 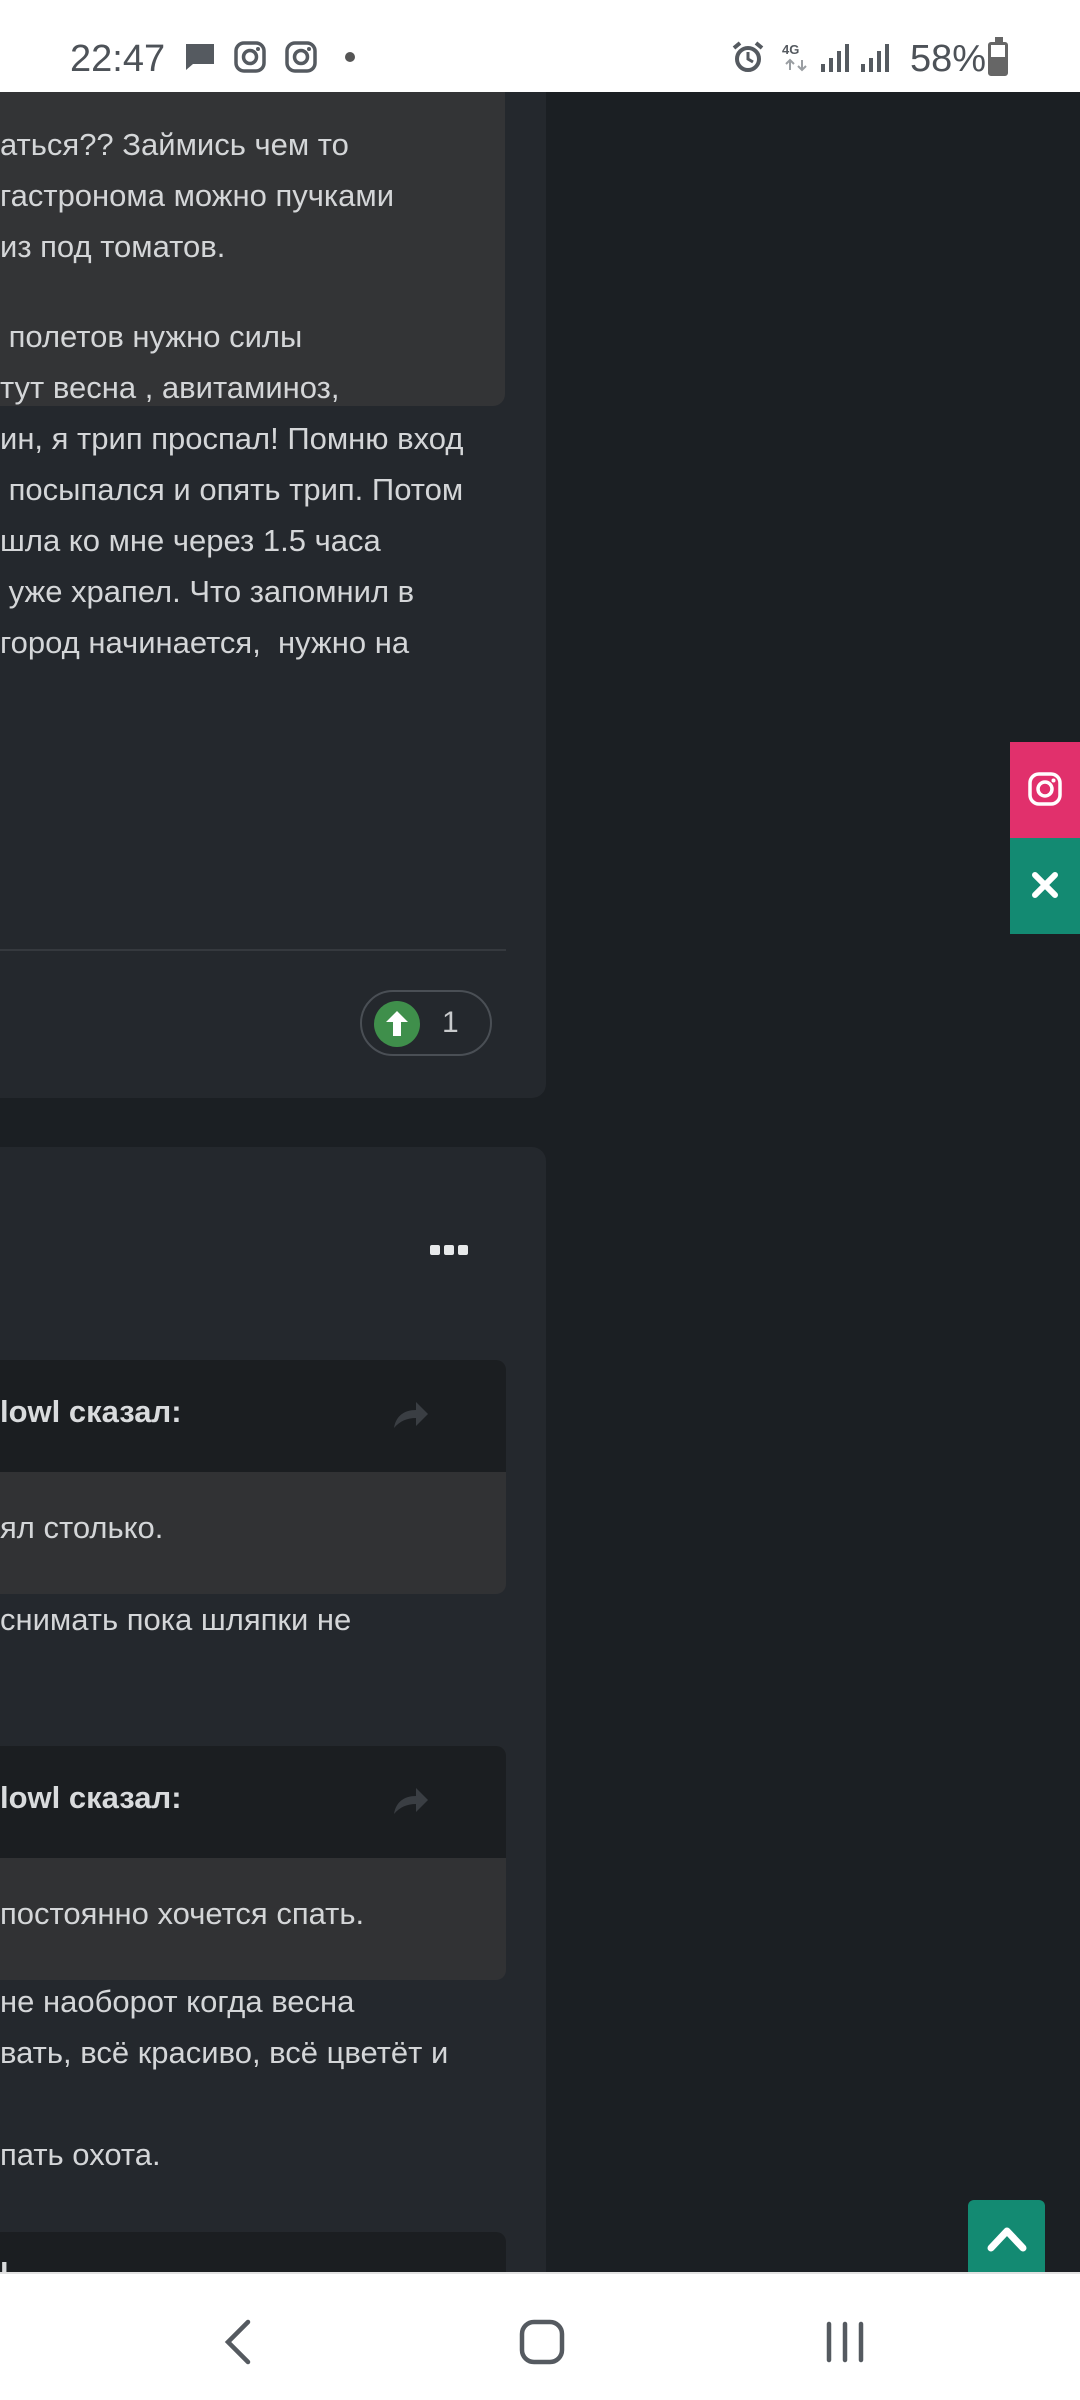 What do you see at coordinates (113, 246) in the screenshot?
I see `quote-text-line: из под томатов.` at bounding box center [113, 246].